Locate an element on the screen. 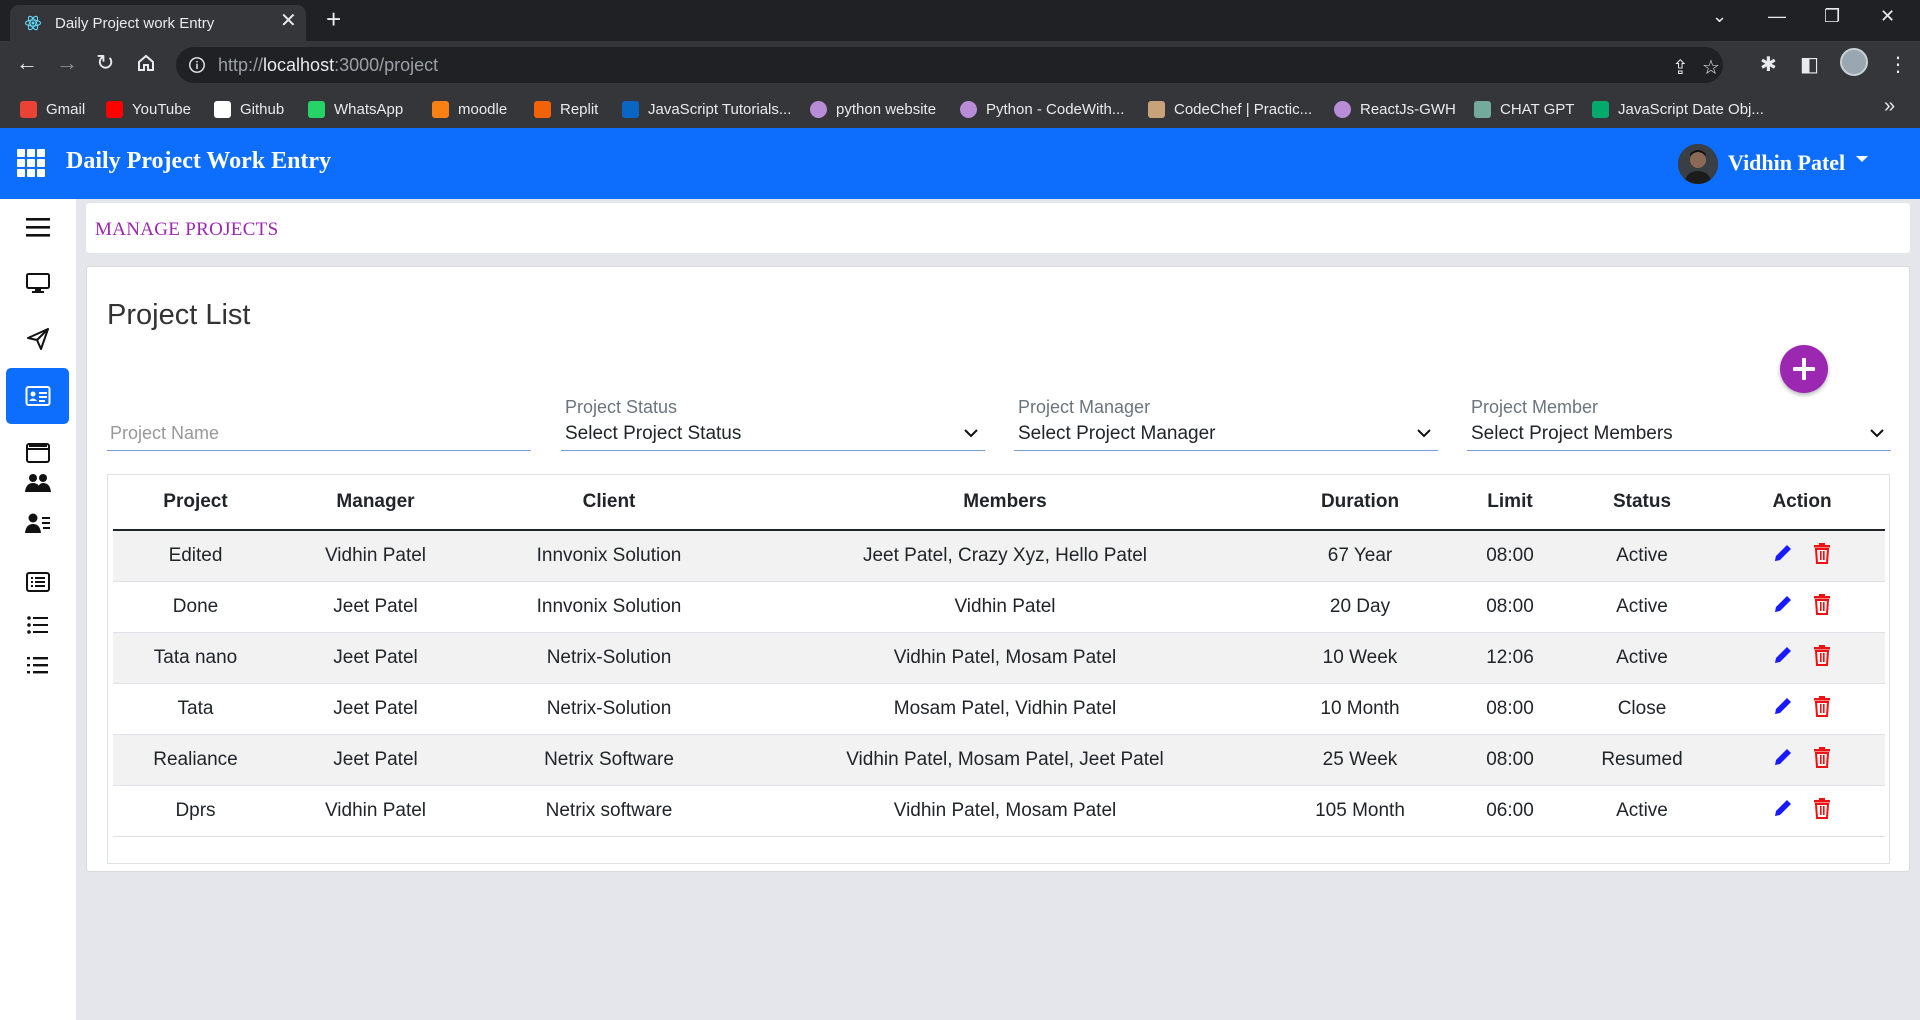 This screenshot has width=1920, height=1020. cell-project: Tata is located at coordinates (195, 709).